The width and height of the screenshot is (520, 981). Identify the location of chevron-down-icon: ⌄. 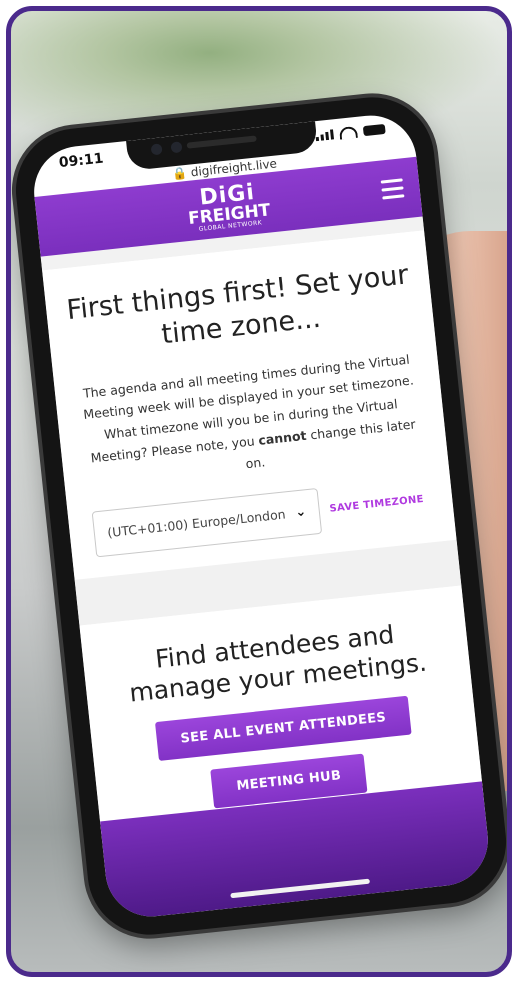
(301, 512).